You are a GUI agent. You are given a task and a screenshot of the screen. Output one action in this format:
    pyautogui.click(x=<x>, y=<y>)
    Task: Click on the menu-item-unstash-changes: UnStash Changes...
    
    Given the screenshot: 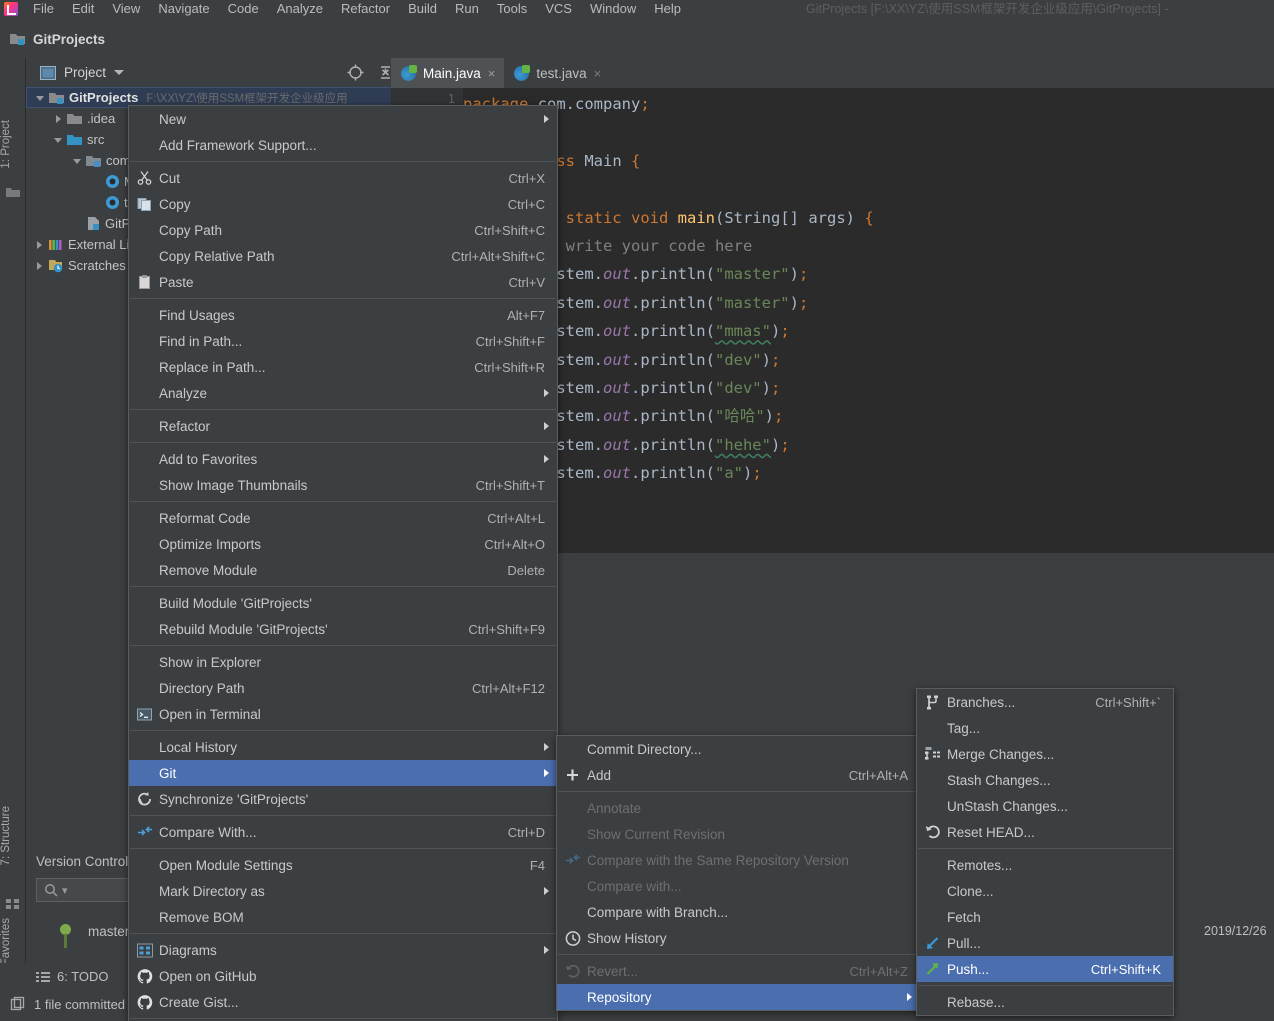 What is the action you would take?
    pyautogui.click(x=1045, y=806)
    